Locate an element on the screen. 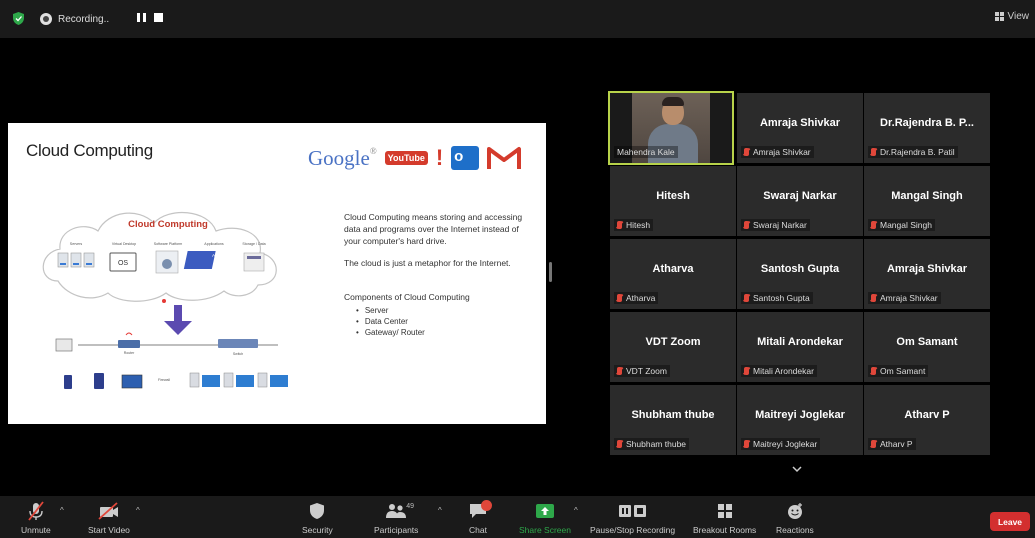 The height and width of the screenshot is (538, 1035). participant-label: Hitesh is located at coordinates (634, 225).